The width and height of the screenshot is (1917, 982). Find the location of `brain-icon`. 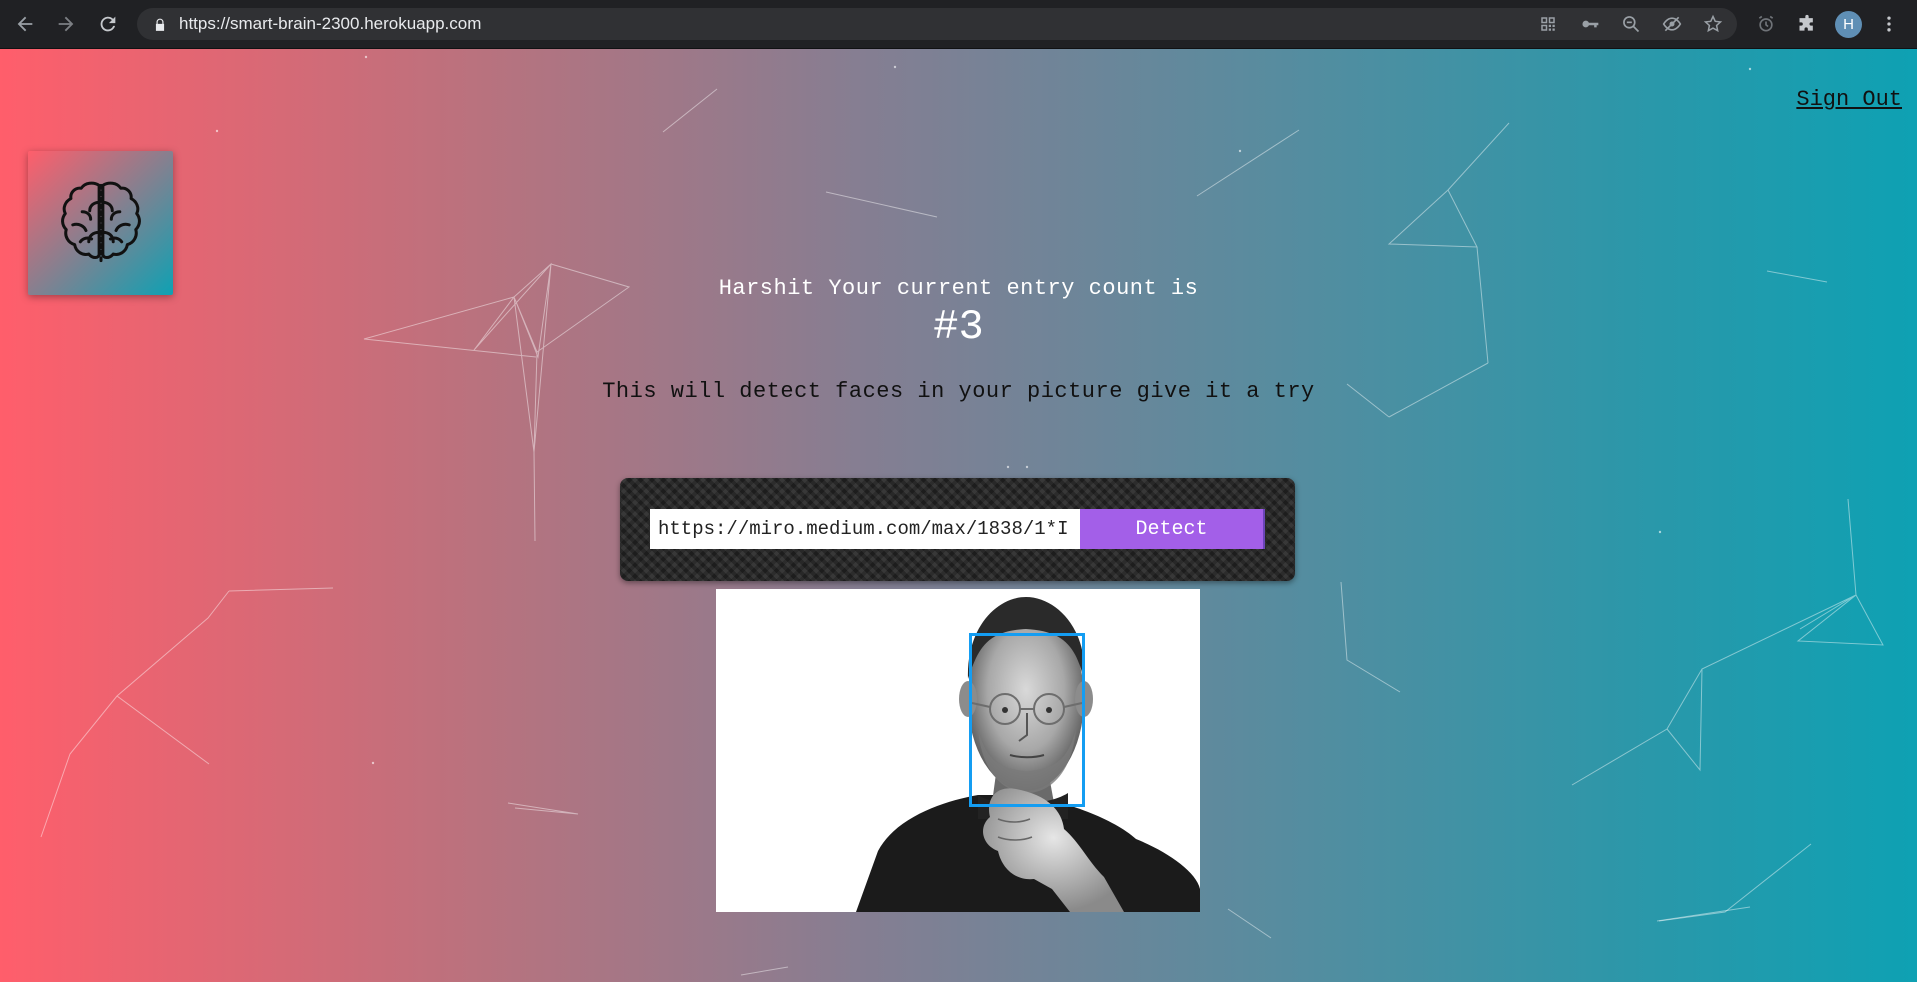

brain-icon is located at coordinates (100, 222).